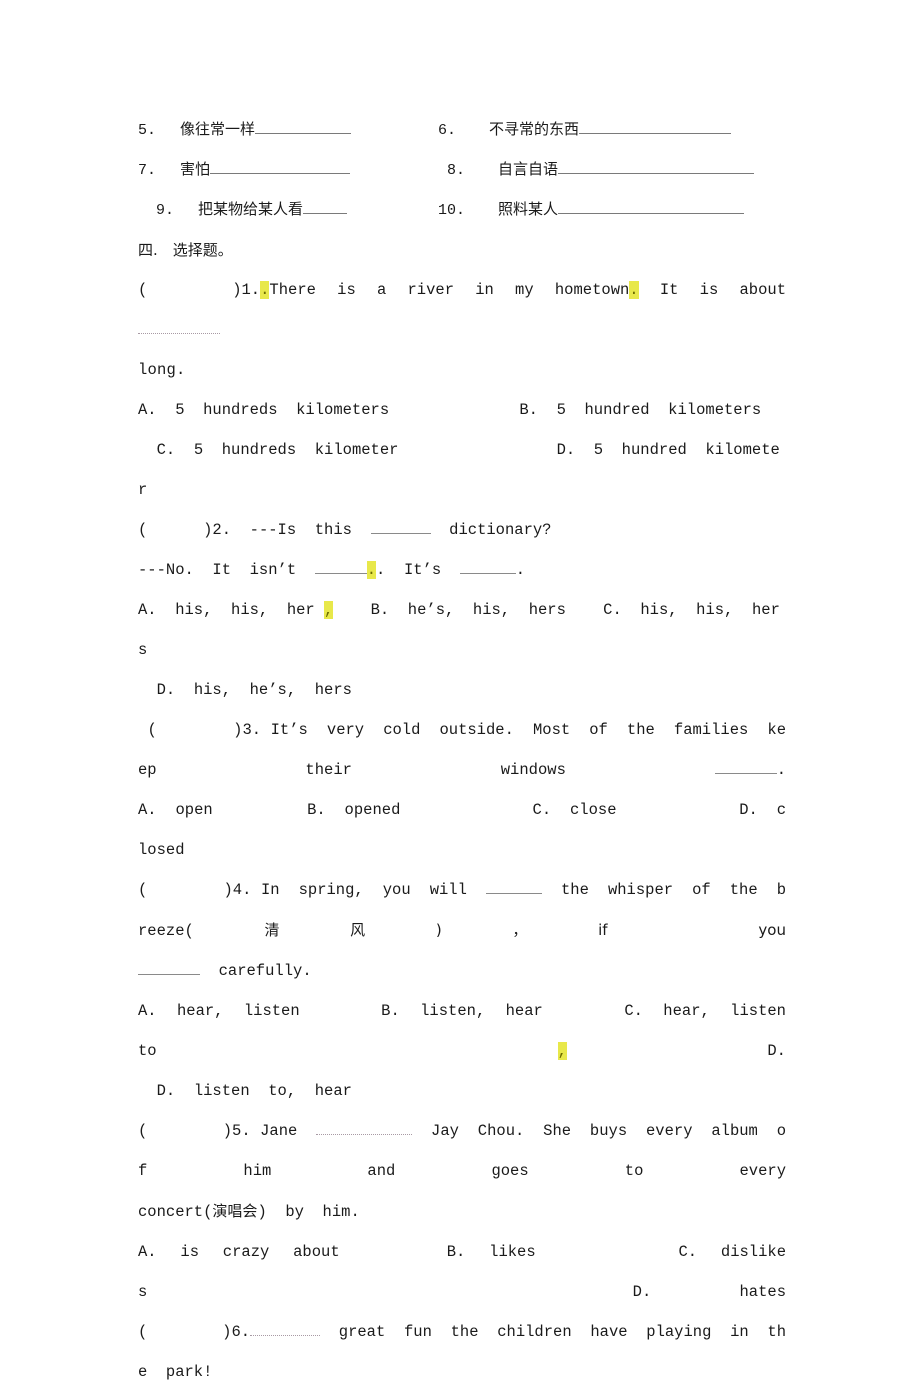  Describe the element at coordinates (288, 1131) in the screenshot. I see `question-5-text: Jane` at that location.